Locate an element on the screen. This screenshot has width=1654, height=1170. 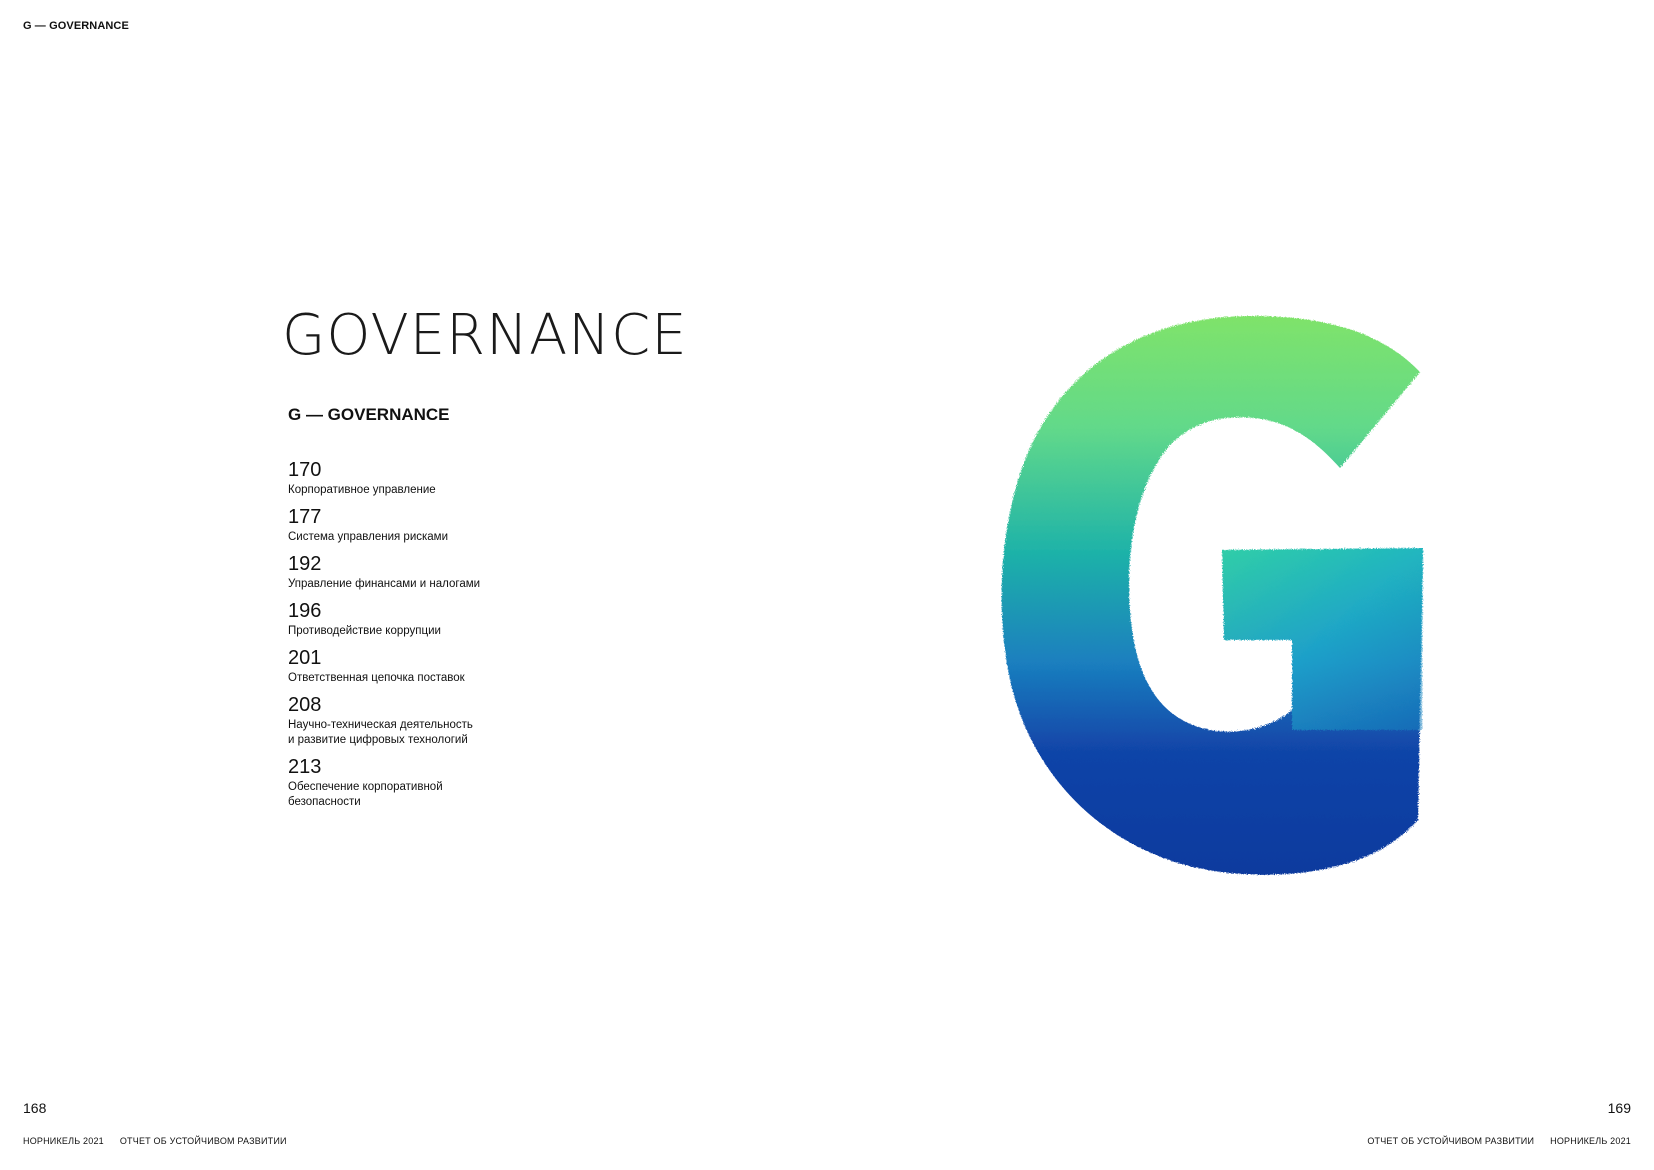
toc-page-number: 208 is located at coordinates (305, 705).